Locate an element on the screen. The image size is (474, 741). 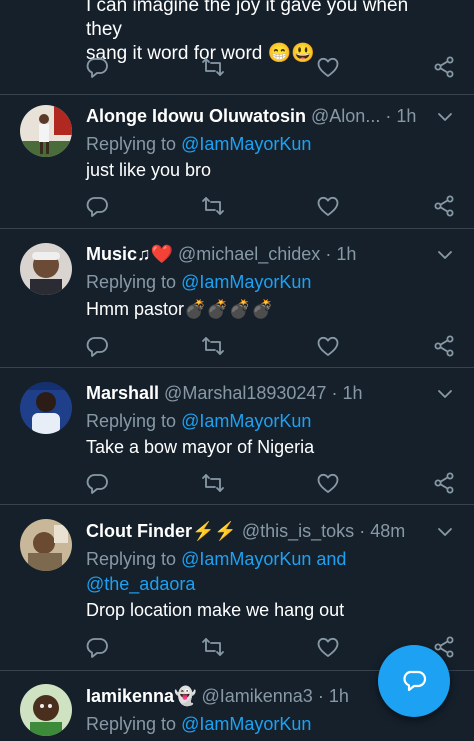
tweet-header: Marshall @Marshal18930247 · 1h is located at coordinates (260, 393).